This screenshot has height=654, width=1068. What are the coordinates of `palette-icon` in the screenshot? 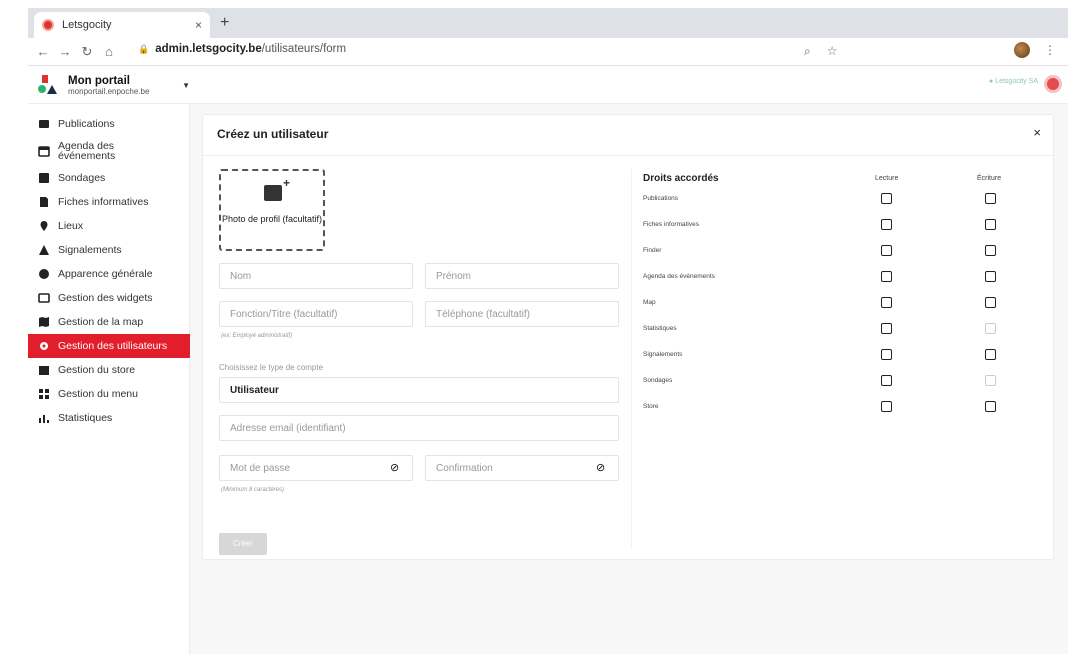 It's located at (44, 274).